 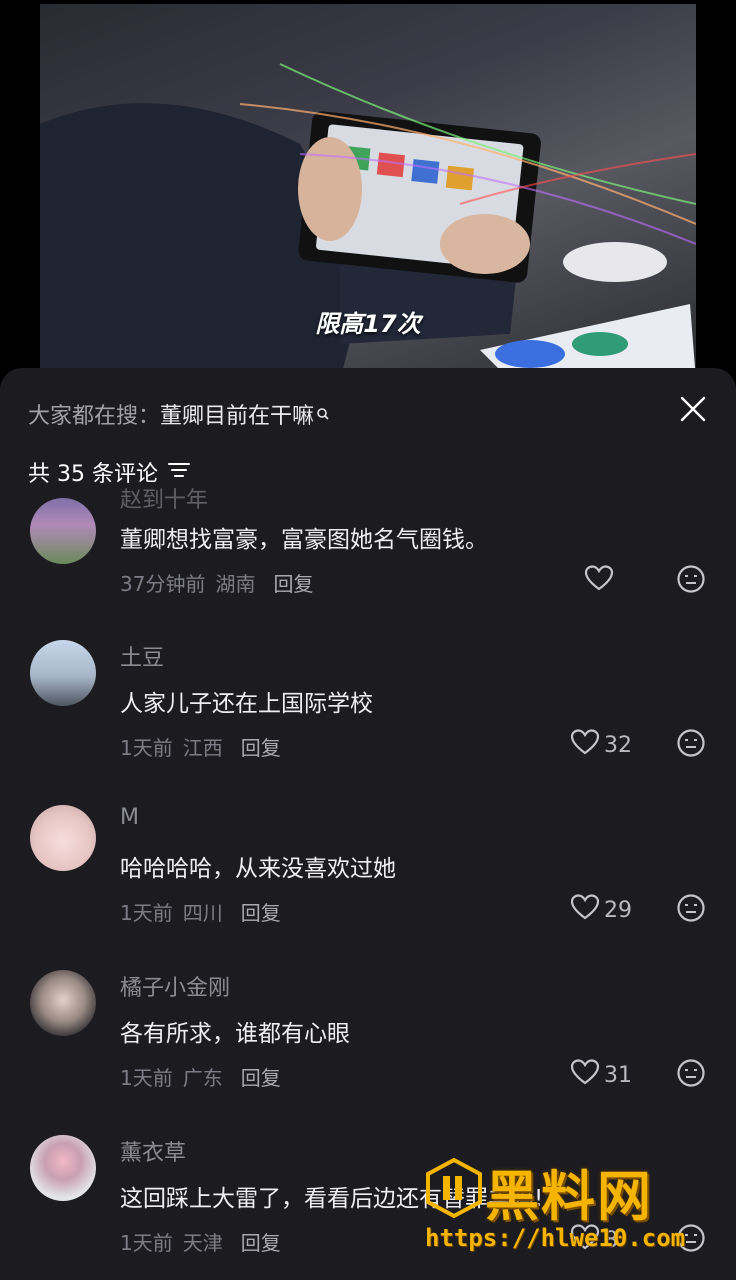 What do you see at coordinates (601, 910) in the screenshot?
I see `like-button: 29` at bounding box center [601, 910].